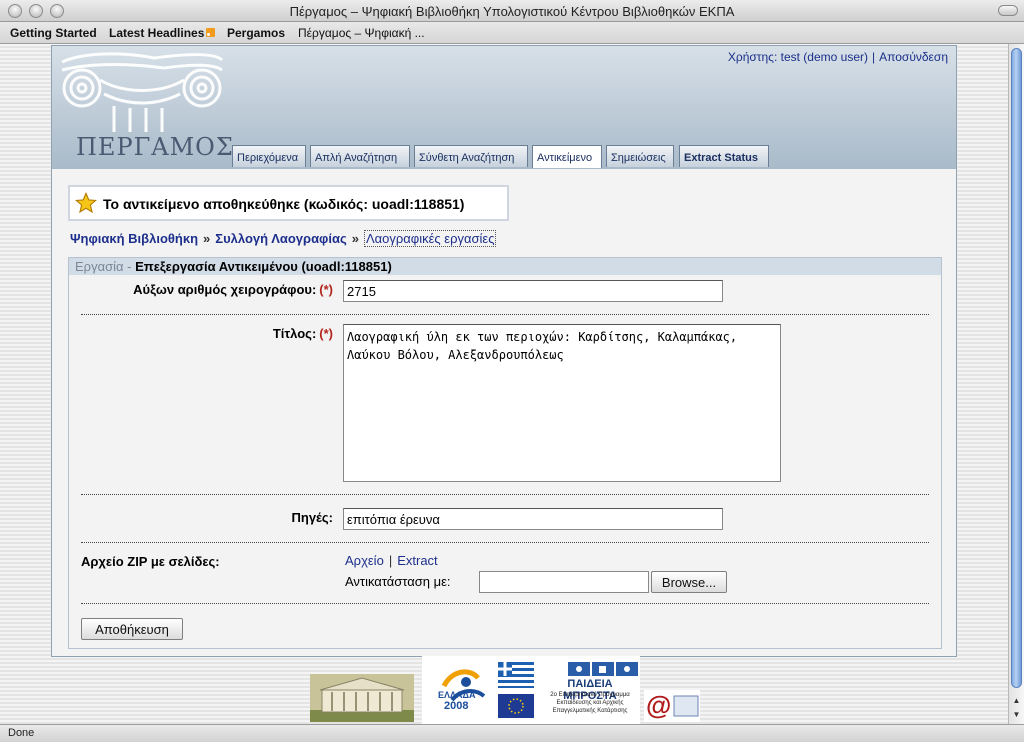 This screenshot has height=742, width=1024. What do you see at coordinates (263, 266) in the screenshot?
I see `form-header-title: Επεξεργασία Αντικειμένου (uoadl:118851)` at bounding box center [263, 266].